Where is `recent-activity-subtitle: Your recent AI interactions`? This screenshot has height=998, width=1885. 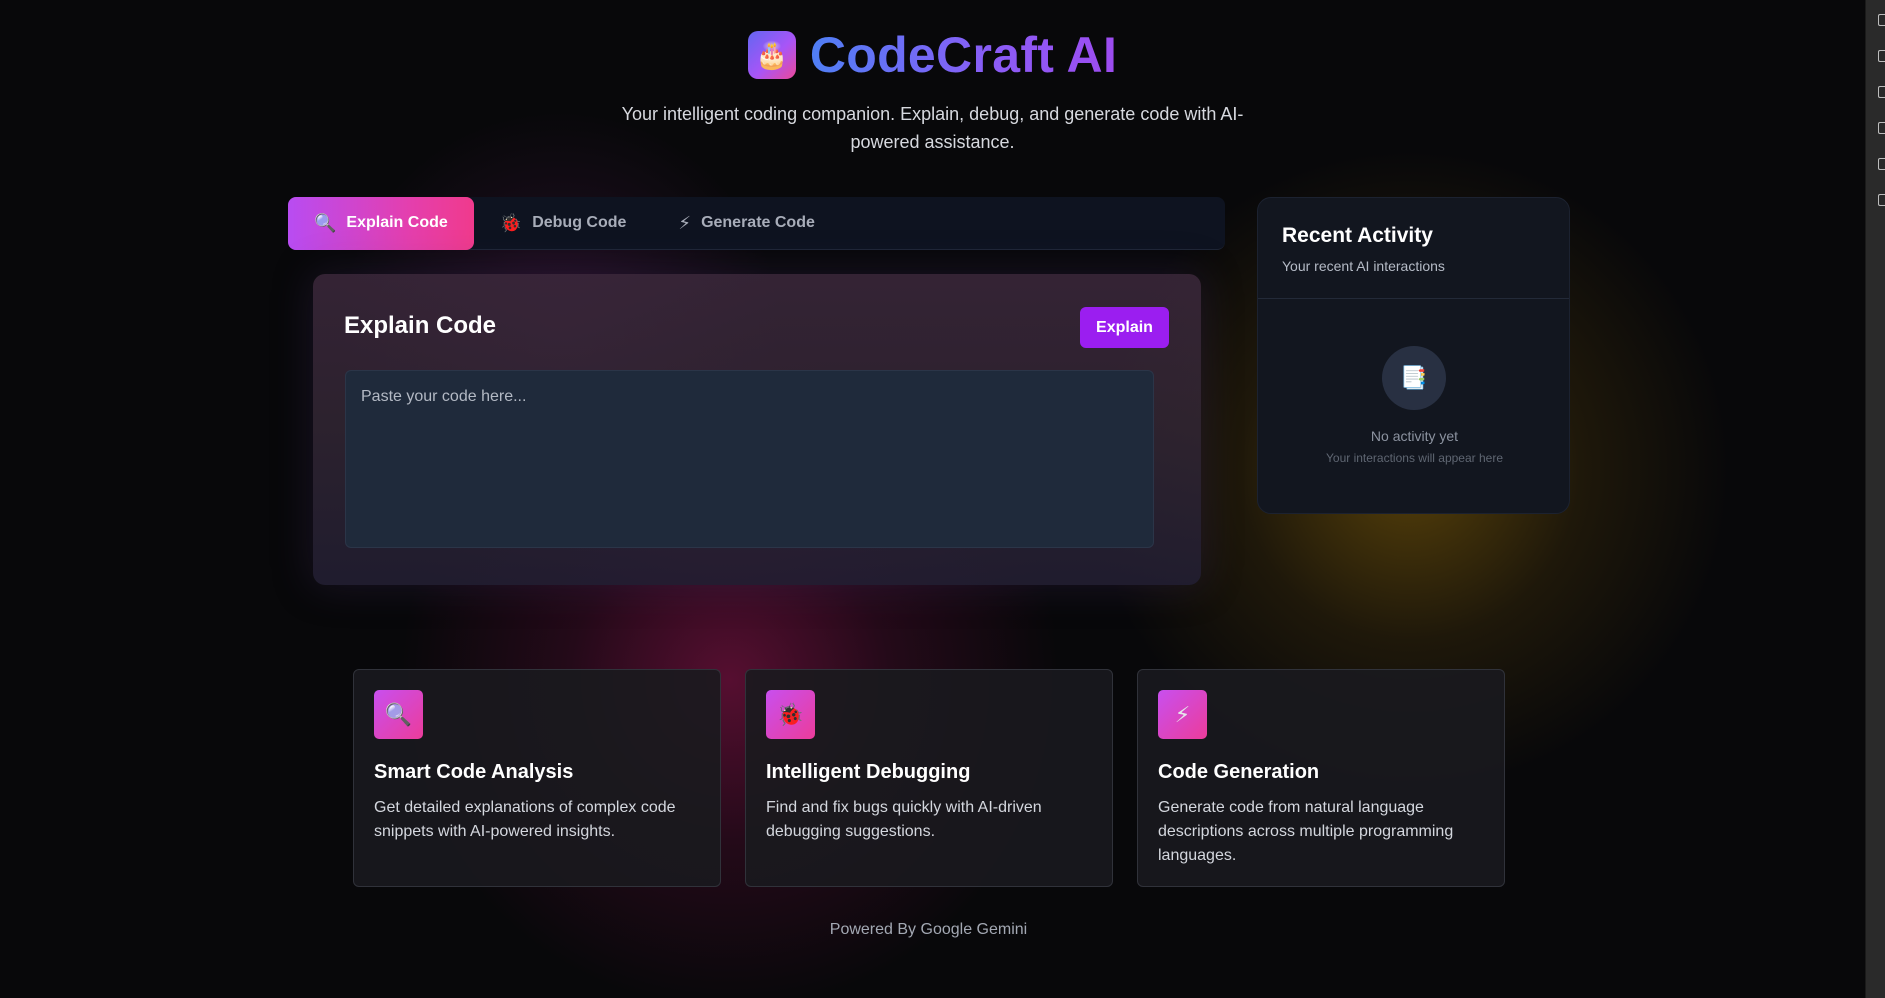
recent-activity-subtitle: Your recent AI interactions is located at coordinates (1363, 266).